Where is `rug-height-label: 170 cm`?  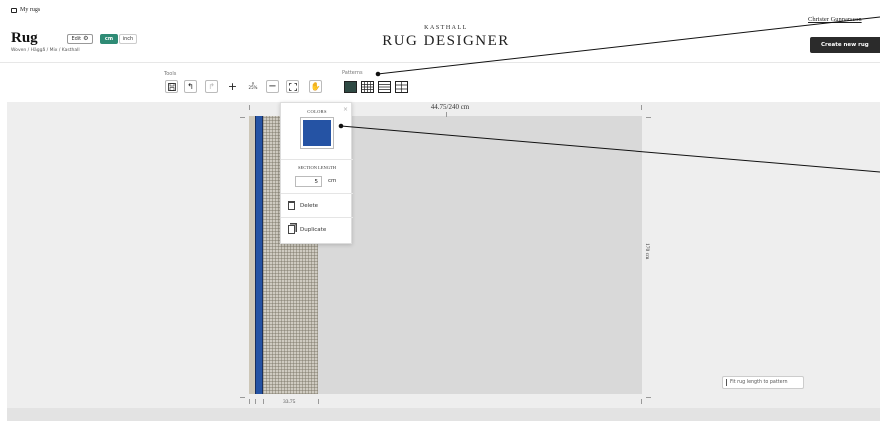 rug-height-label: 170 cm is located at coordinates (647, 251).